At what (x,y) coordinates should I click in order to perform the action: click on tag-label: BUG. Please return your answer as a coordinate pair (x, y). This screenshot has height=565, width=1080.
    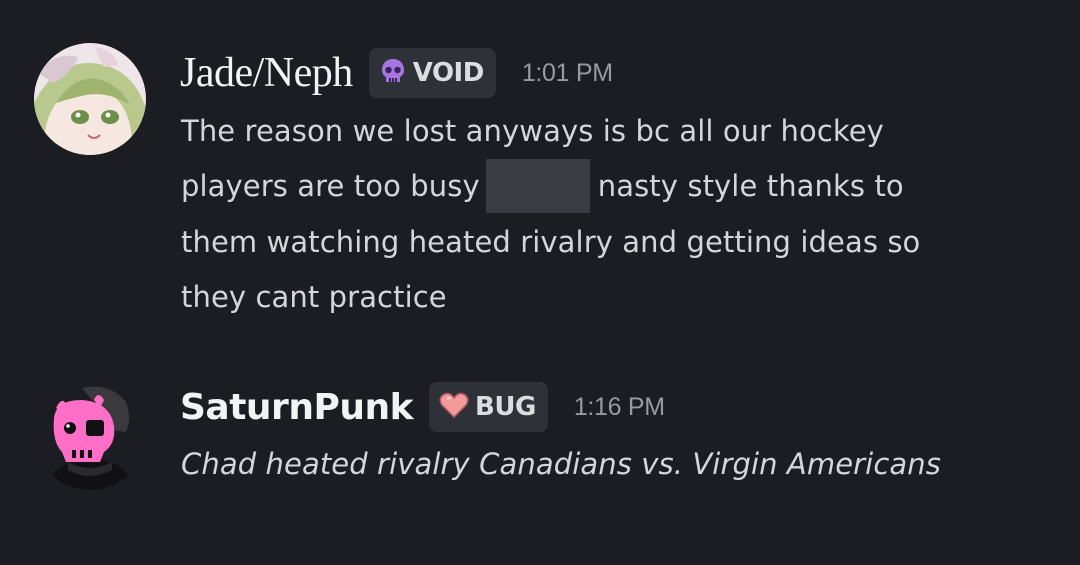
    Looking at the image, I should click on (505, 407).